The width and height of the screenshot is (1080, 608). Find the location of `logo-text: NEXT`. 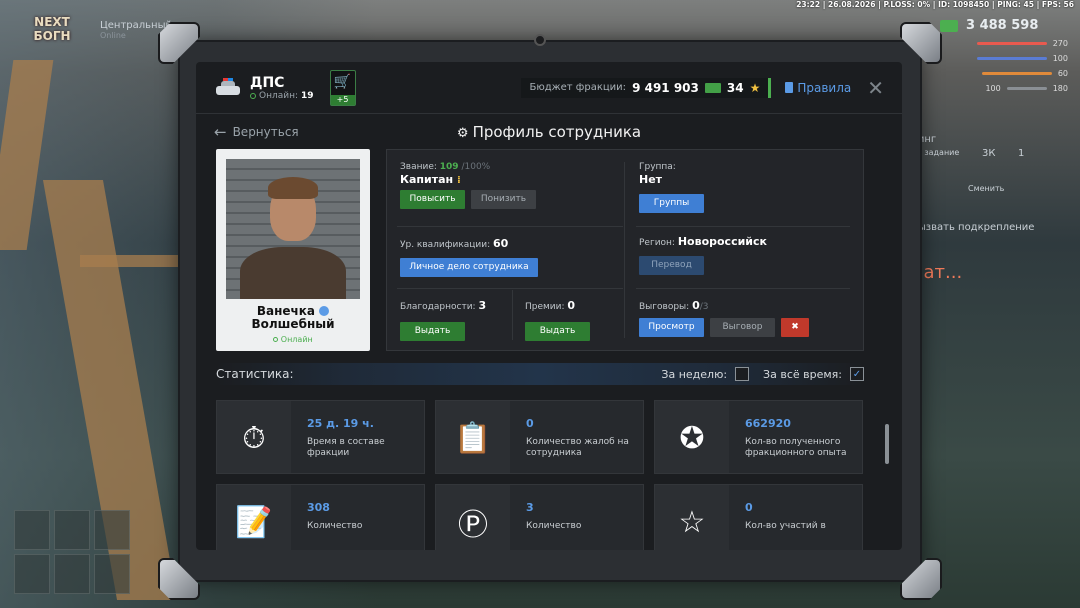

logo-text: NEXT is located at coordinates (52, 22).